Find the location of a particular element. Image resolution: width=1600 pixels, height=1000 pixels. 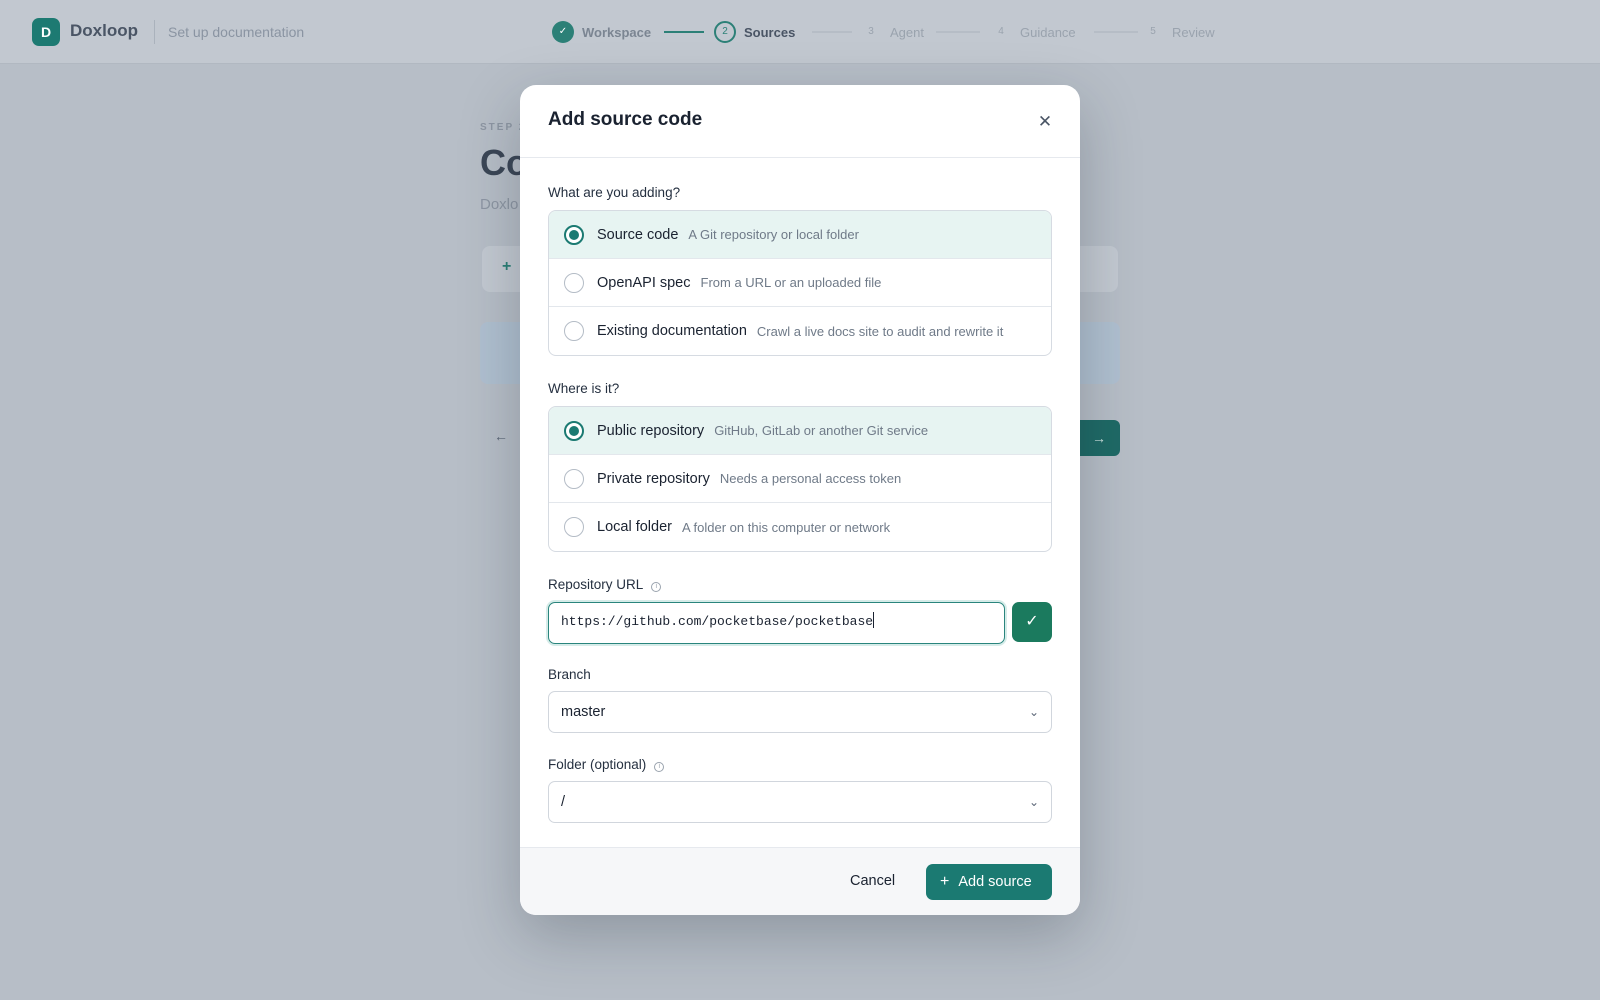

folder-label-text: Folder (optional) is located at coordinates (597, 764).